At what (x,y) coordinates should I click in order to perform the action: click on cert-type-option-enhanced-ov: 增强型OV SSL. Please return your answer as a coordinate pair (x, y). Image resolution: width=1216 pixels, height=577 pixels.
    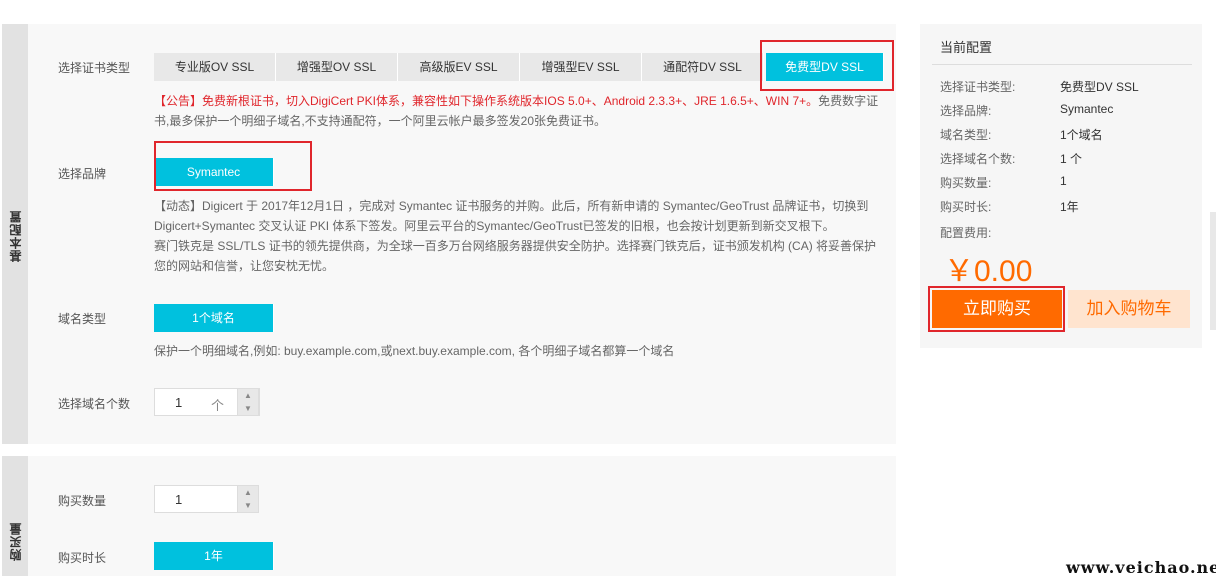
    Looking at the image, I should click on (337, 67).